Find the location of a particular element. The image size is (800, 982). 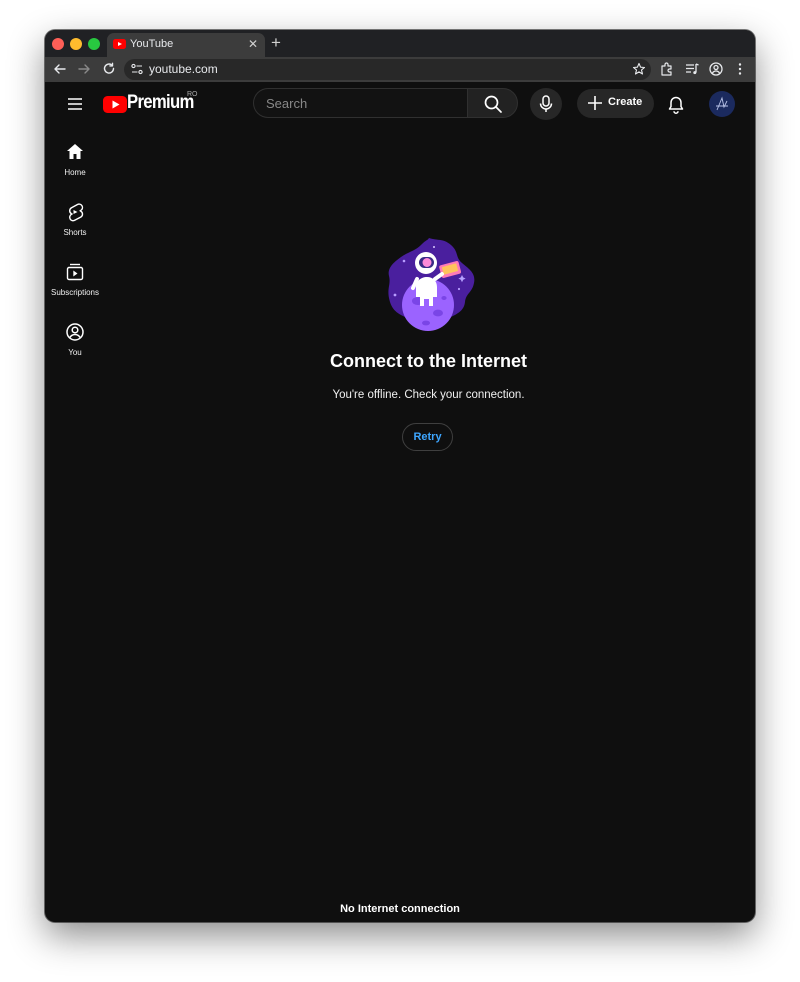

search-button is located at coordinates (492, 103).